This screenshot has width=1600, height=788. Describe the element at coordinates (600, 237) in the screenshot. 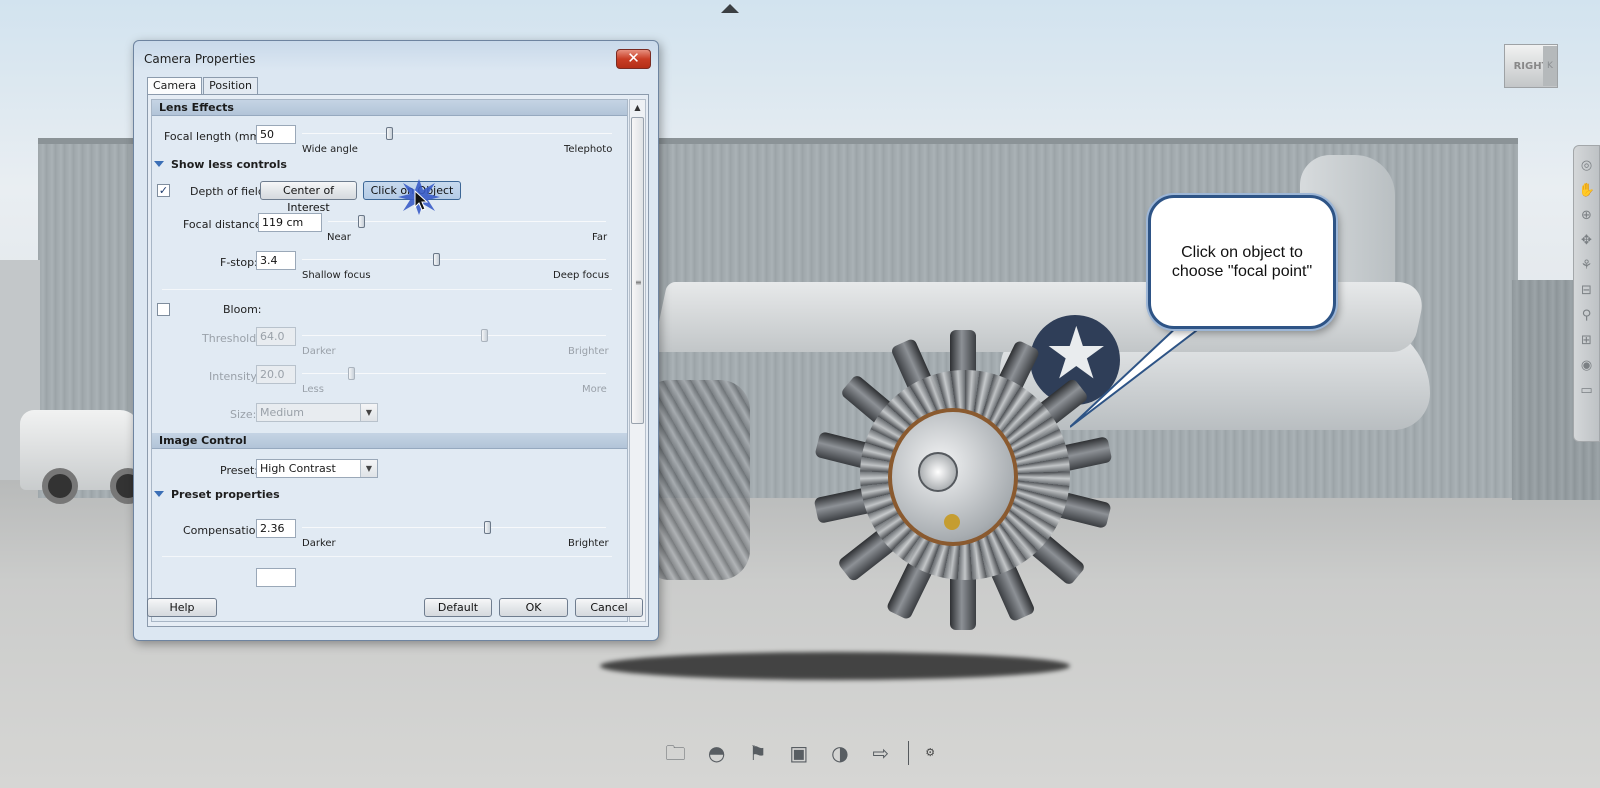

I see `focal-distance-max-label: Far` at that location.